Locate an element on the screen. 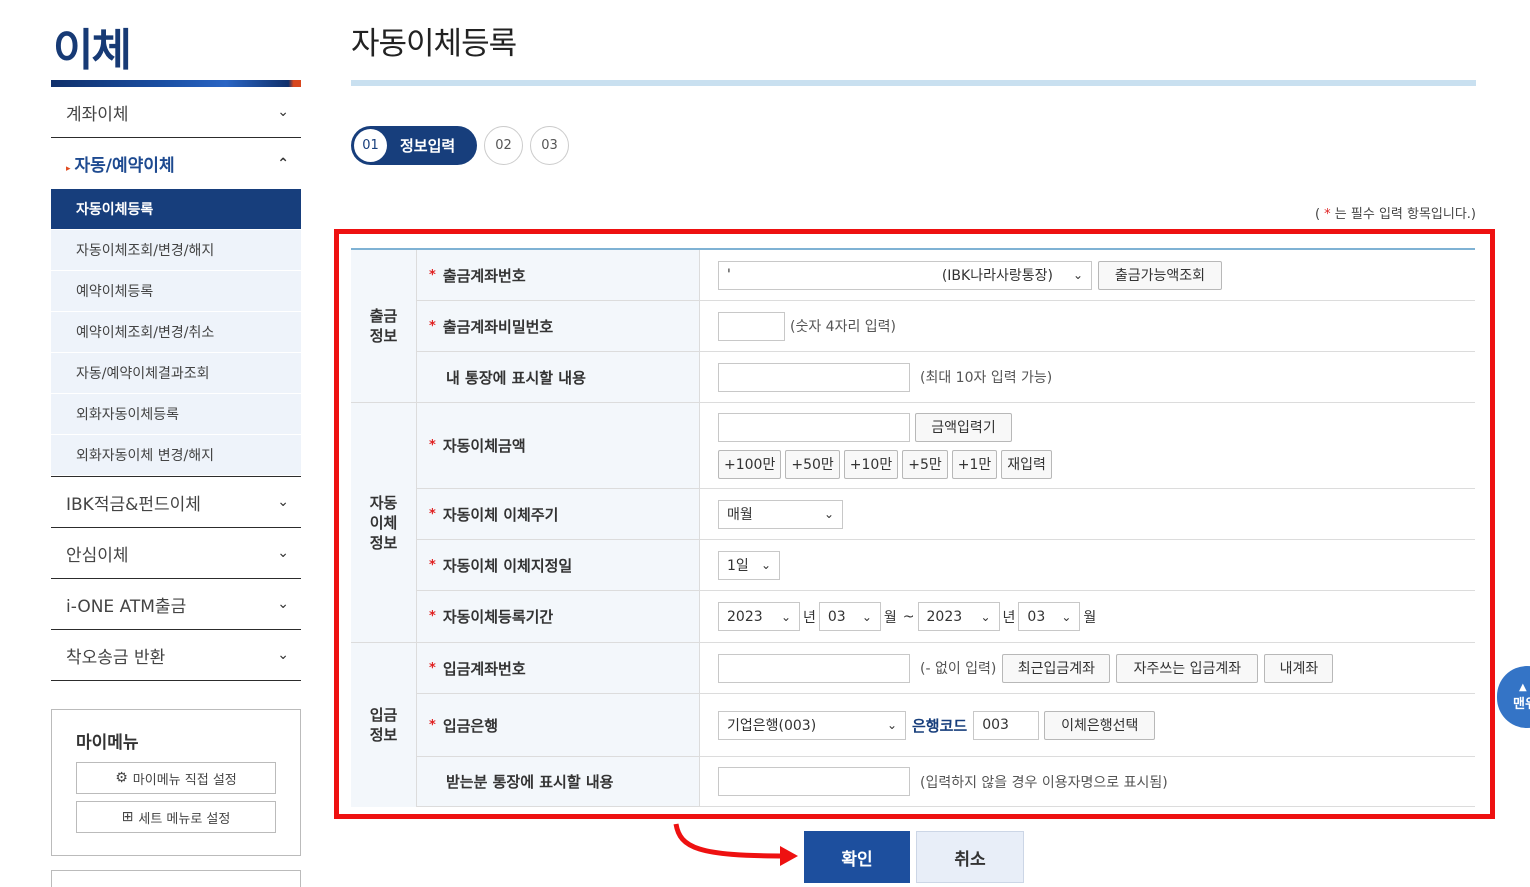  title-bar is located at coordinates (176, 83).